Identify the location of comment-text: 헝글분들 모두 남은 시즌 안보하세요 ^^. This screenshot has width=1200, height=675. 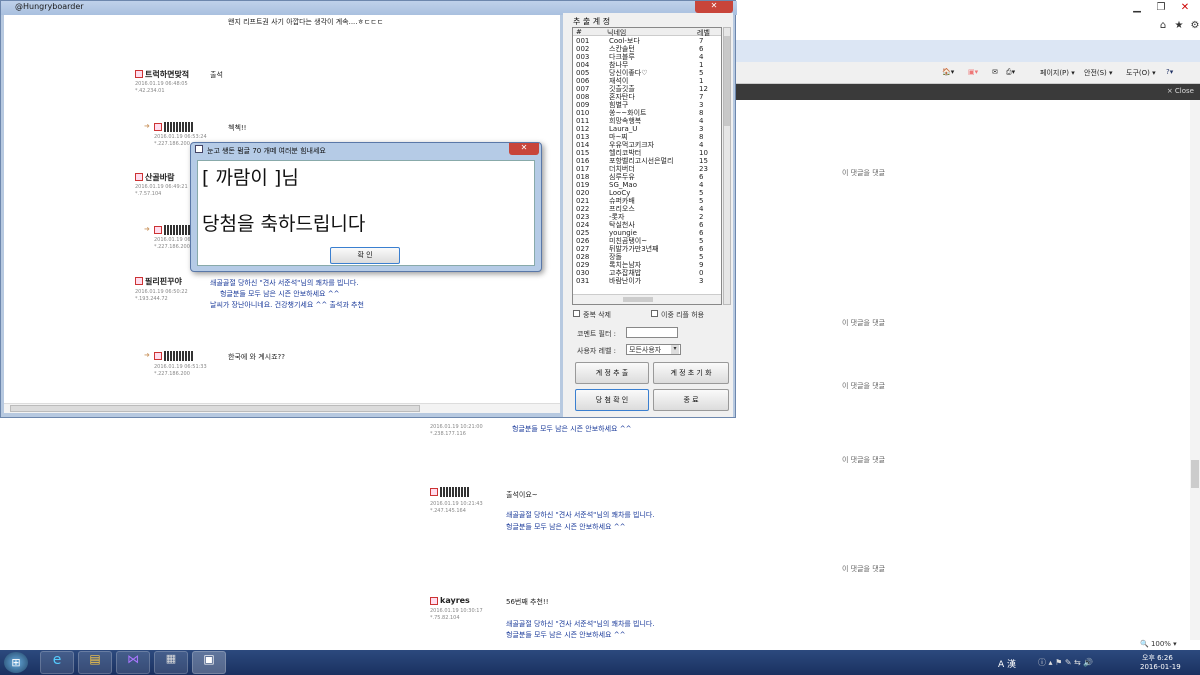
(566, 635).